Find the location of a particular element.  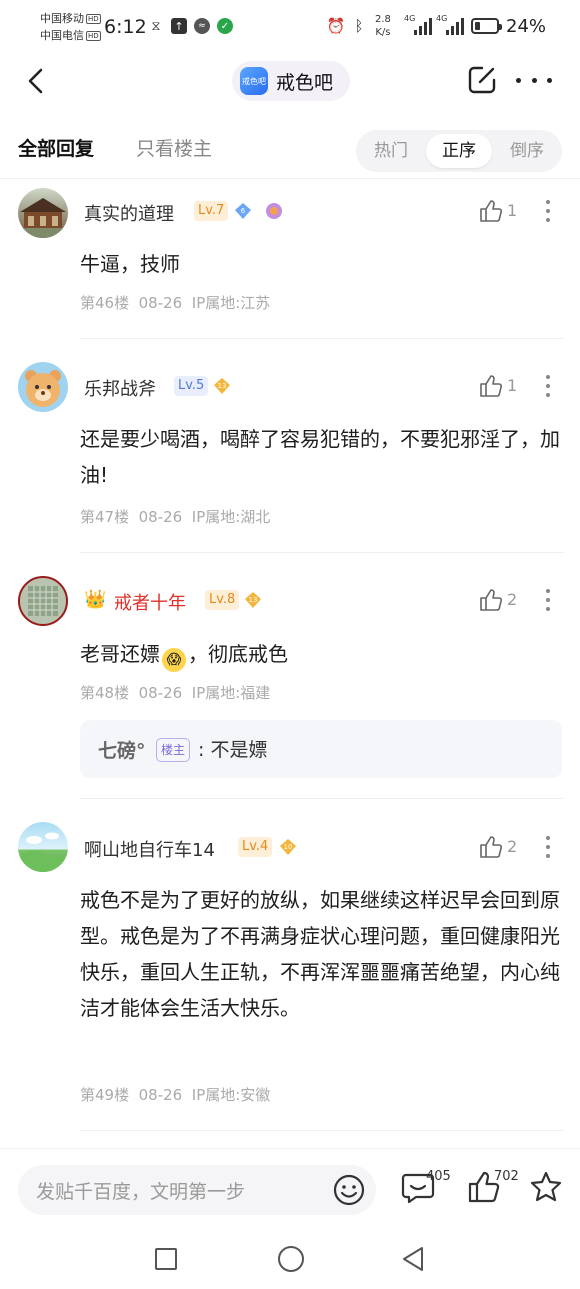

diamond-badge-icon: 6 is located at coordinates (243, 211).